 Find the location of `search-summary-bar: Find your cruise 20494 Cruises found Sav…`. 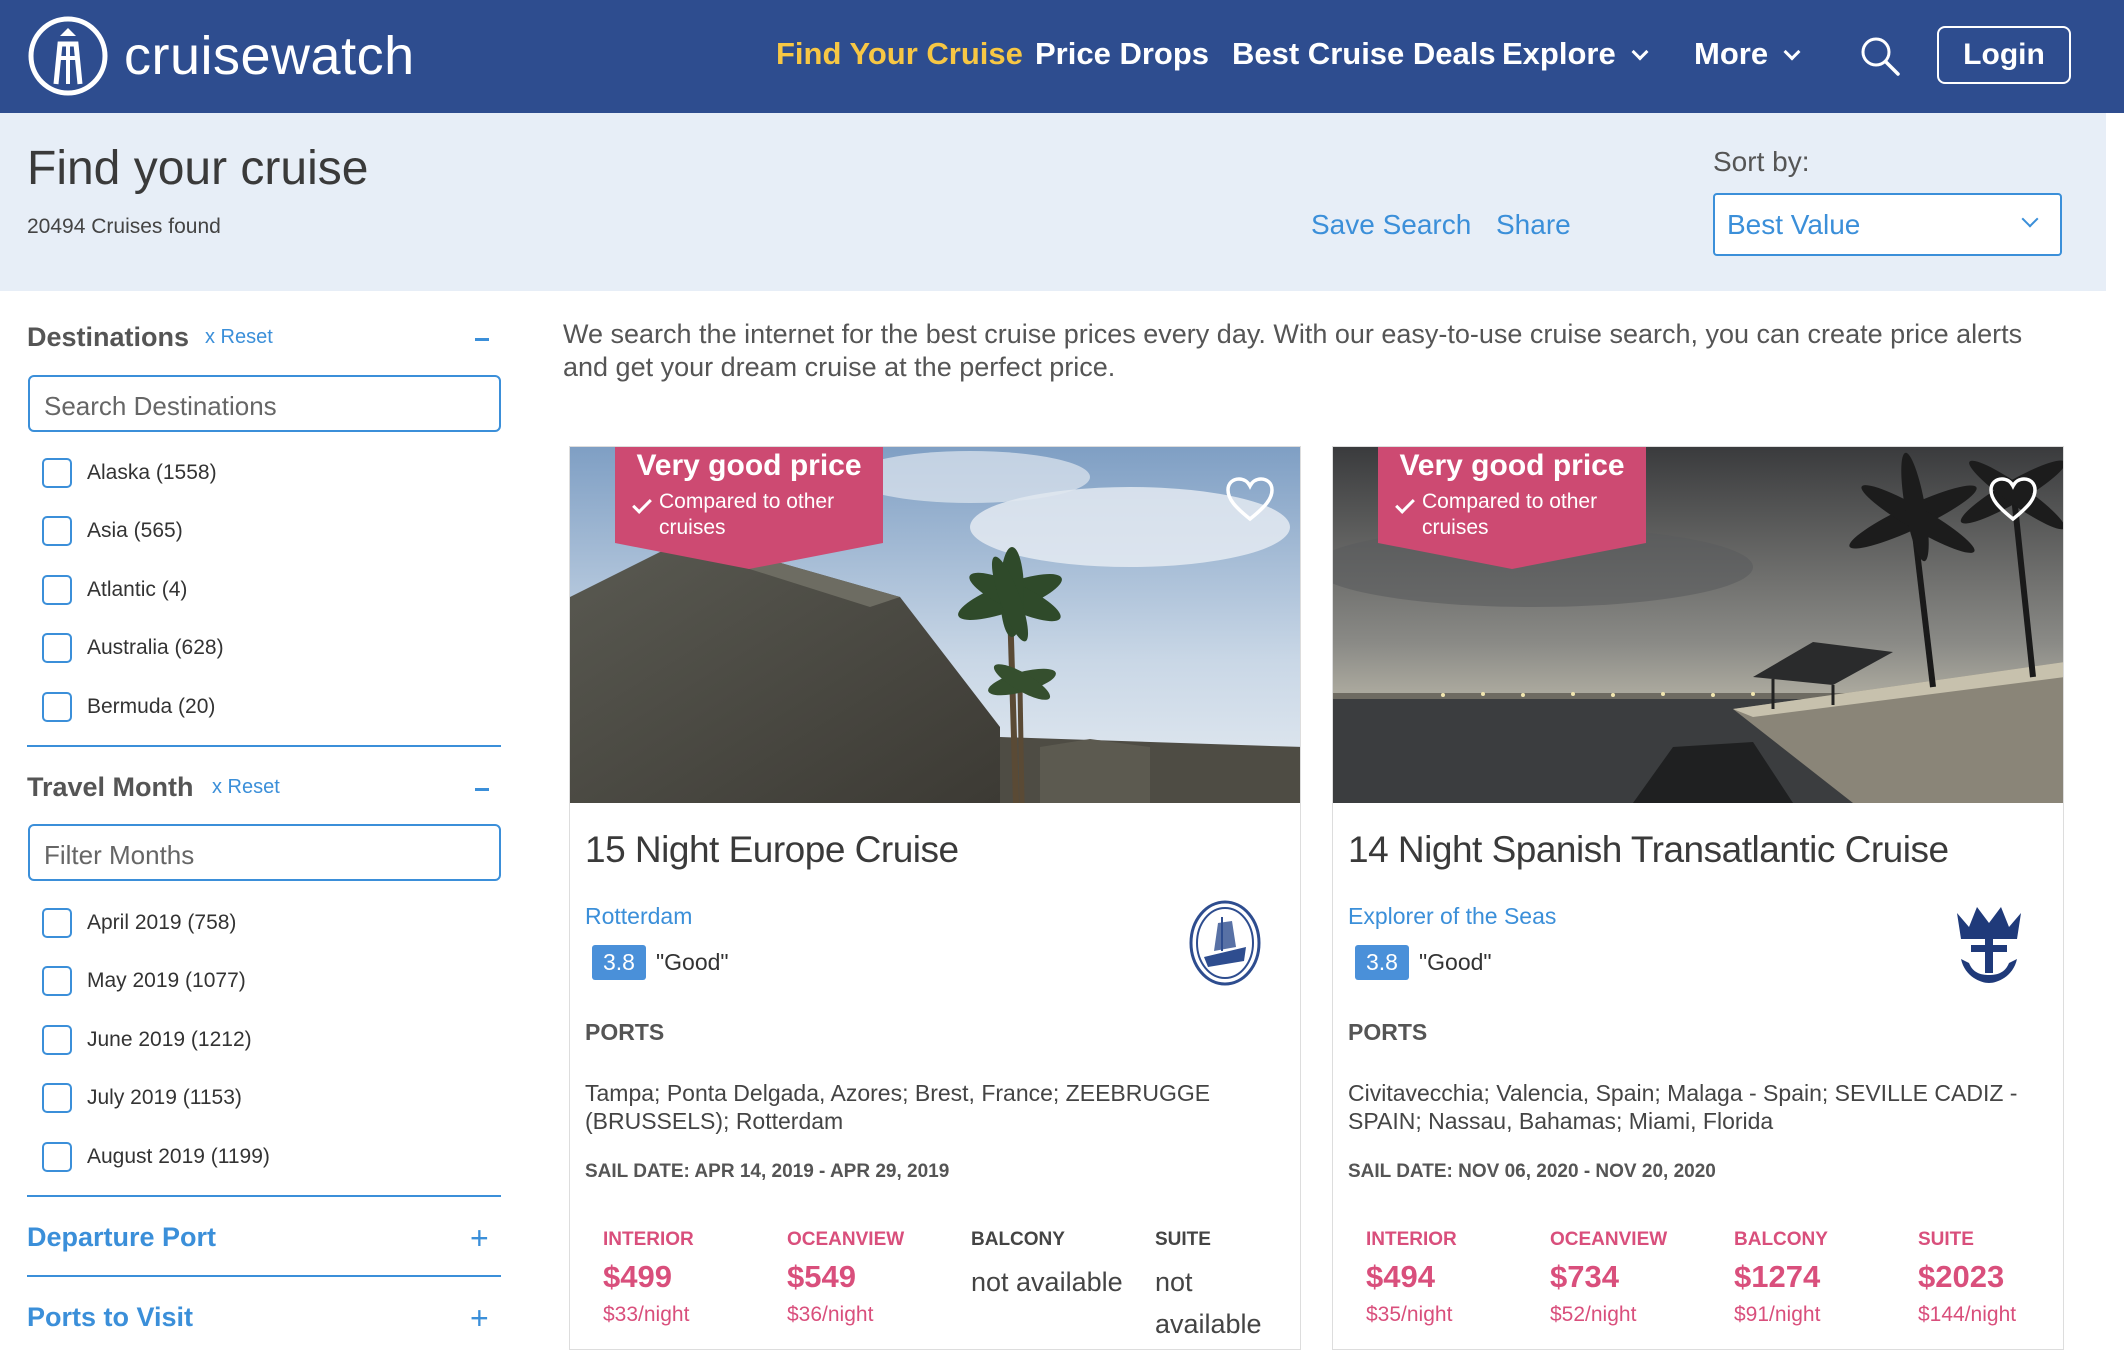

search-summary-bar: Find your cruise 20494 Cruises found Sav… is located at coordinates (1053, 202).